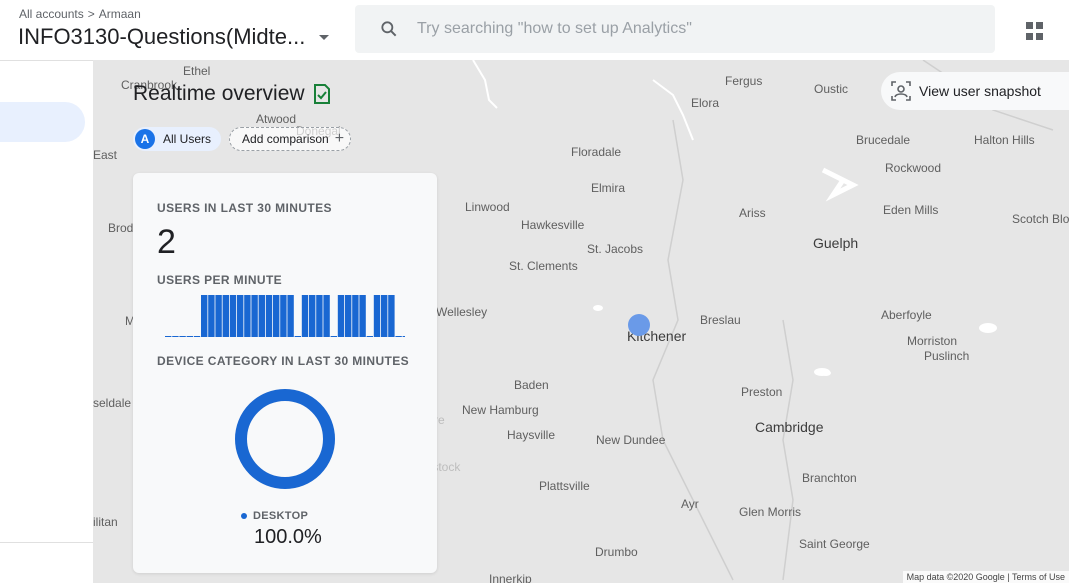 This screenshot has width=1069, height=583. I want to click on map-town-st-jacobs: St. Jacobs, so click(615, 249).